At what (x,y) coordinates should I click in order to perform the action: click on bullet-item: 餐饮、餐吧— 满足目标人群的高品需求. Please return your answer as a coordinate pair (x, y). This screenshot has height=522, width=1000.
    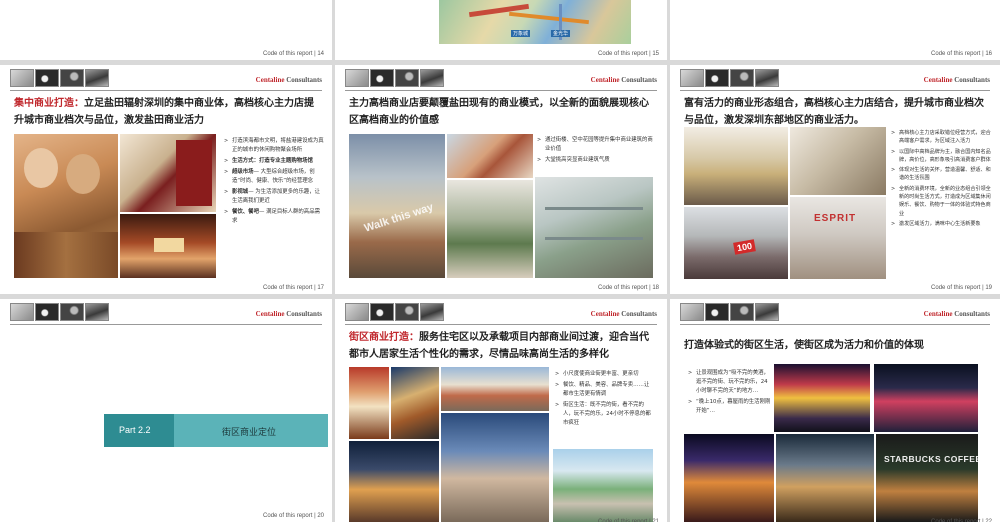
    Looking at the image, I should click on (274, 217).